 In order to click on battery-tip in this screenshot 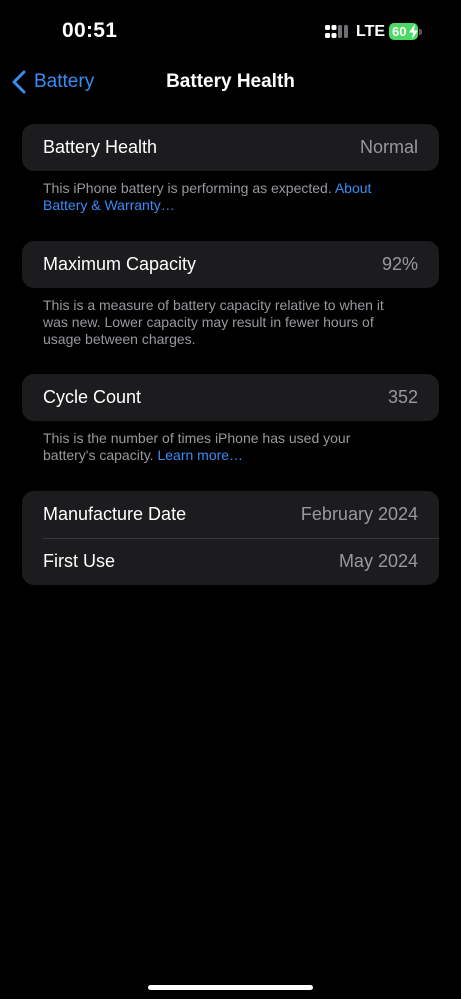, I will do `click(420, 32)`.